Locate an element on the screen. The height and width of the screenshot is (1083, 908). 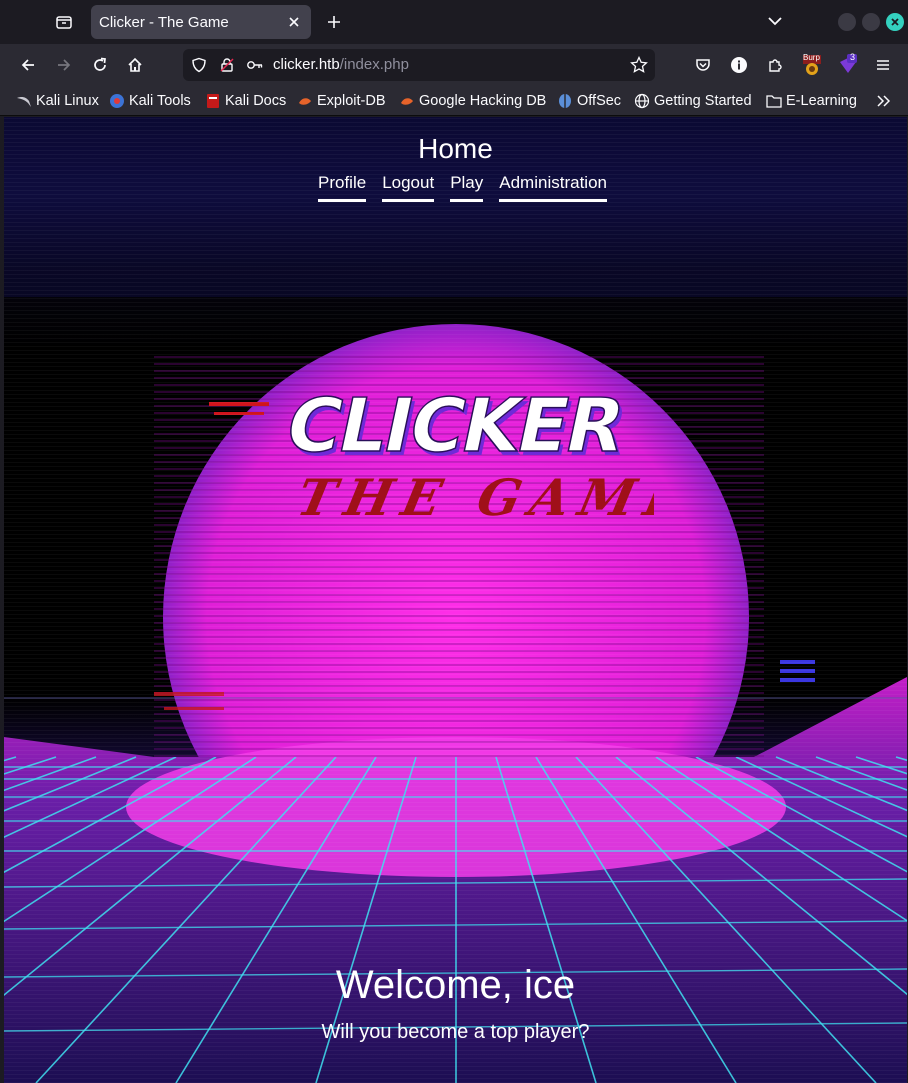
url-text: clicker.htb/index.php is located at coordinates (341, 64).